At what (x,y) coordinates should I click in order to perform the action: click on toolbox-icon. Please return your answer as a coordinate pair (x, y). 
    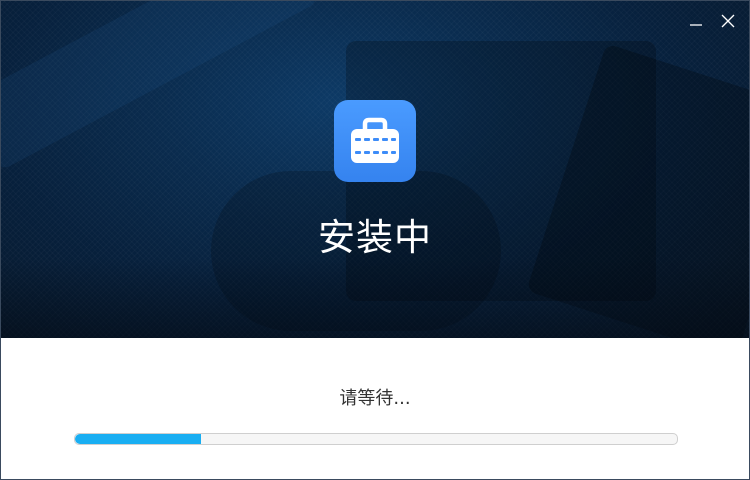
    Looking at the image, I should click on (375, 140).